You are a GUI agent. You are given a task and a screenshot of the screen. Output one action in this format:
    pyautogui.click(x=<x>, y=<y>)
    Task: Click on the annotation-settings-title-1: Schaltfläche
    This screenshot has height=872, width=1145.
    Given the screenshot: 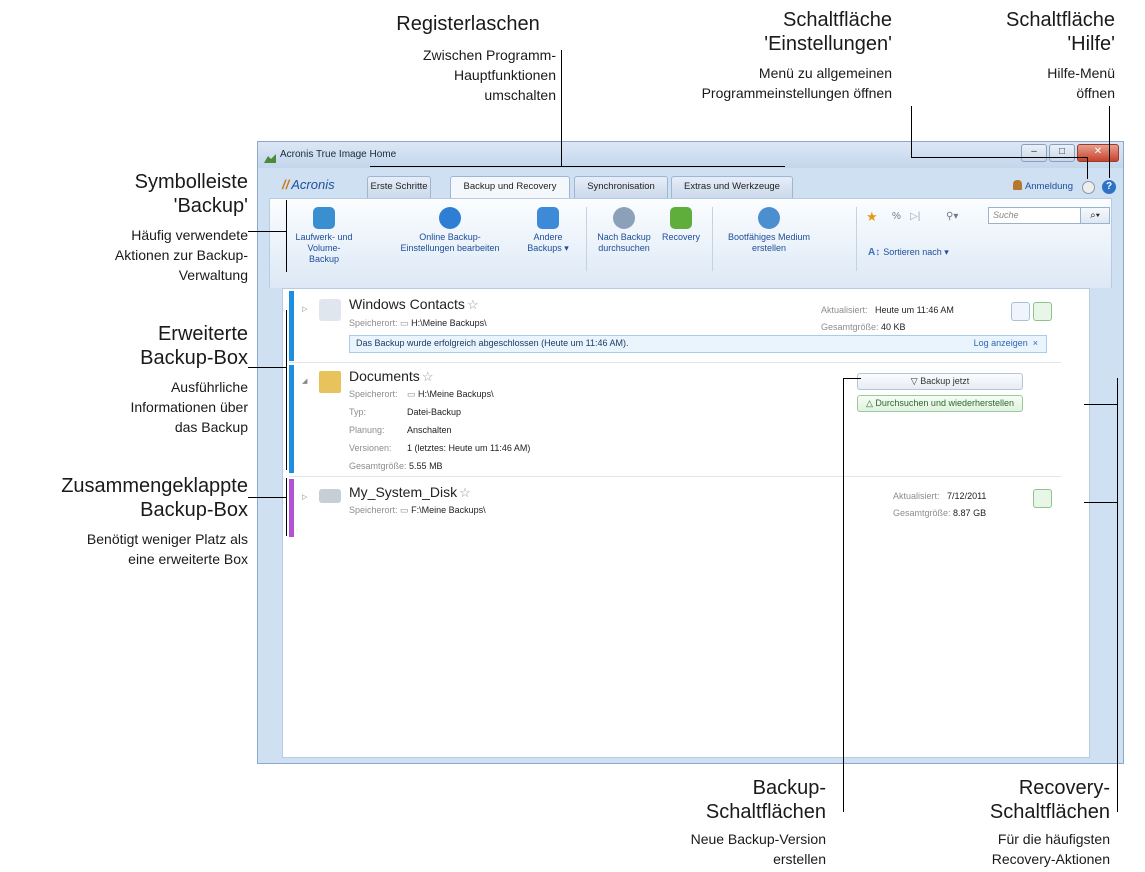 What is the action you would take?
    pyautogui.click(x=837, y=20)
    